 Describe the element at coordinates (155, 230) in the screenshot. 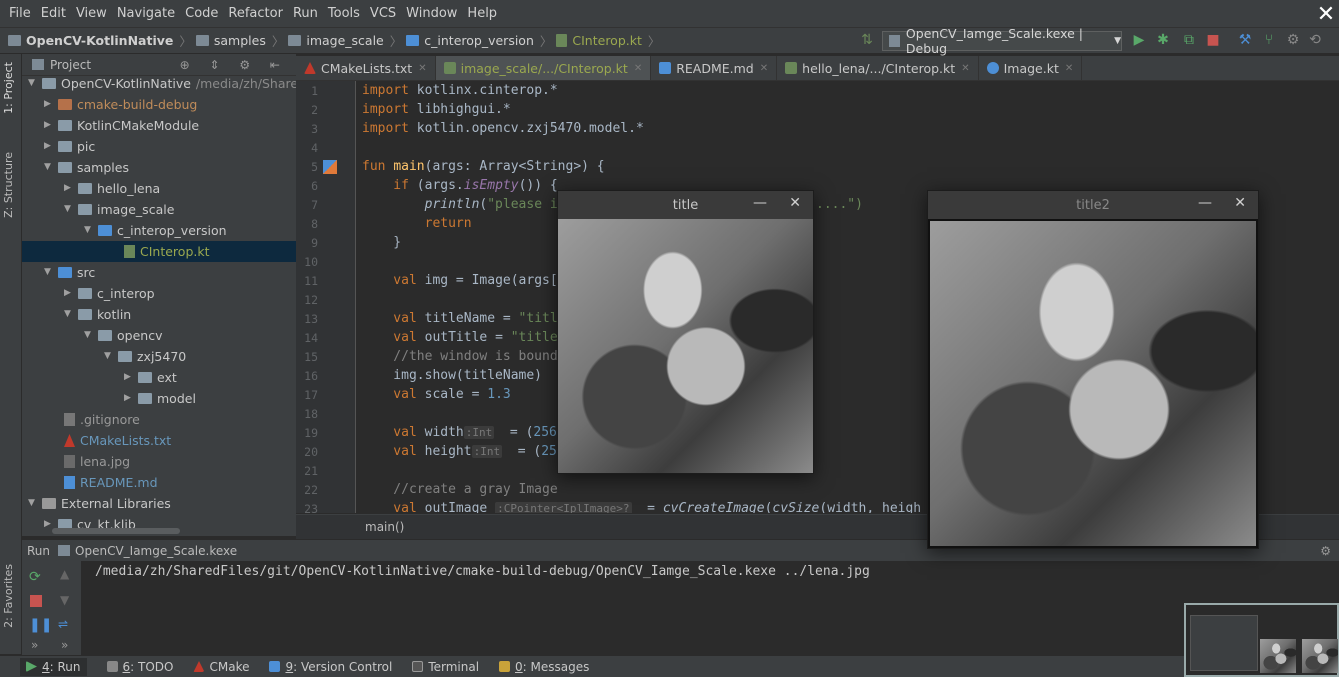

I see `tree-item: ▼ c_interop_version` at that location.